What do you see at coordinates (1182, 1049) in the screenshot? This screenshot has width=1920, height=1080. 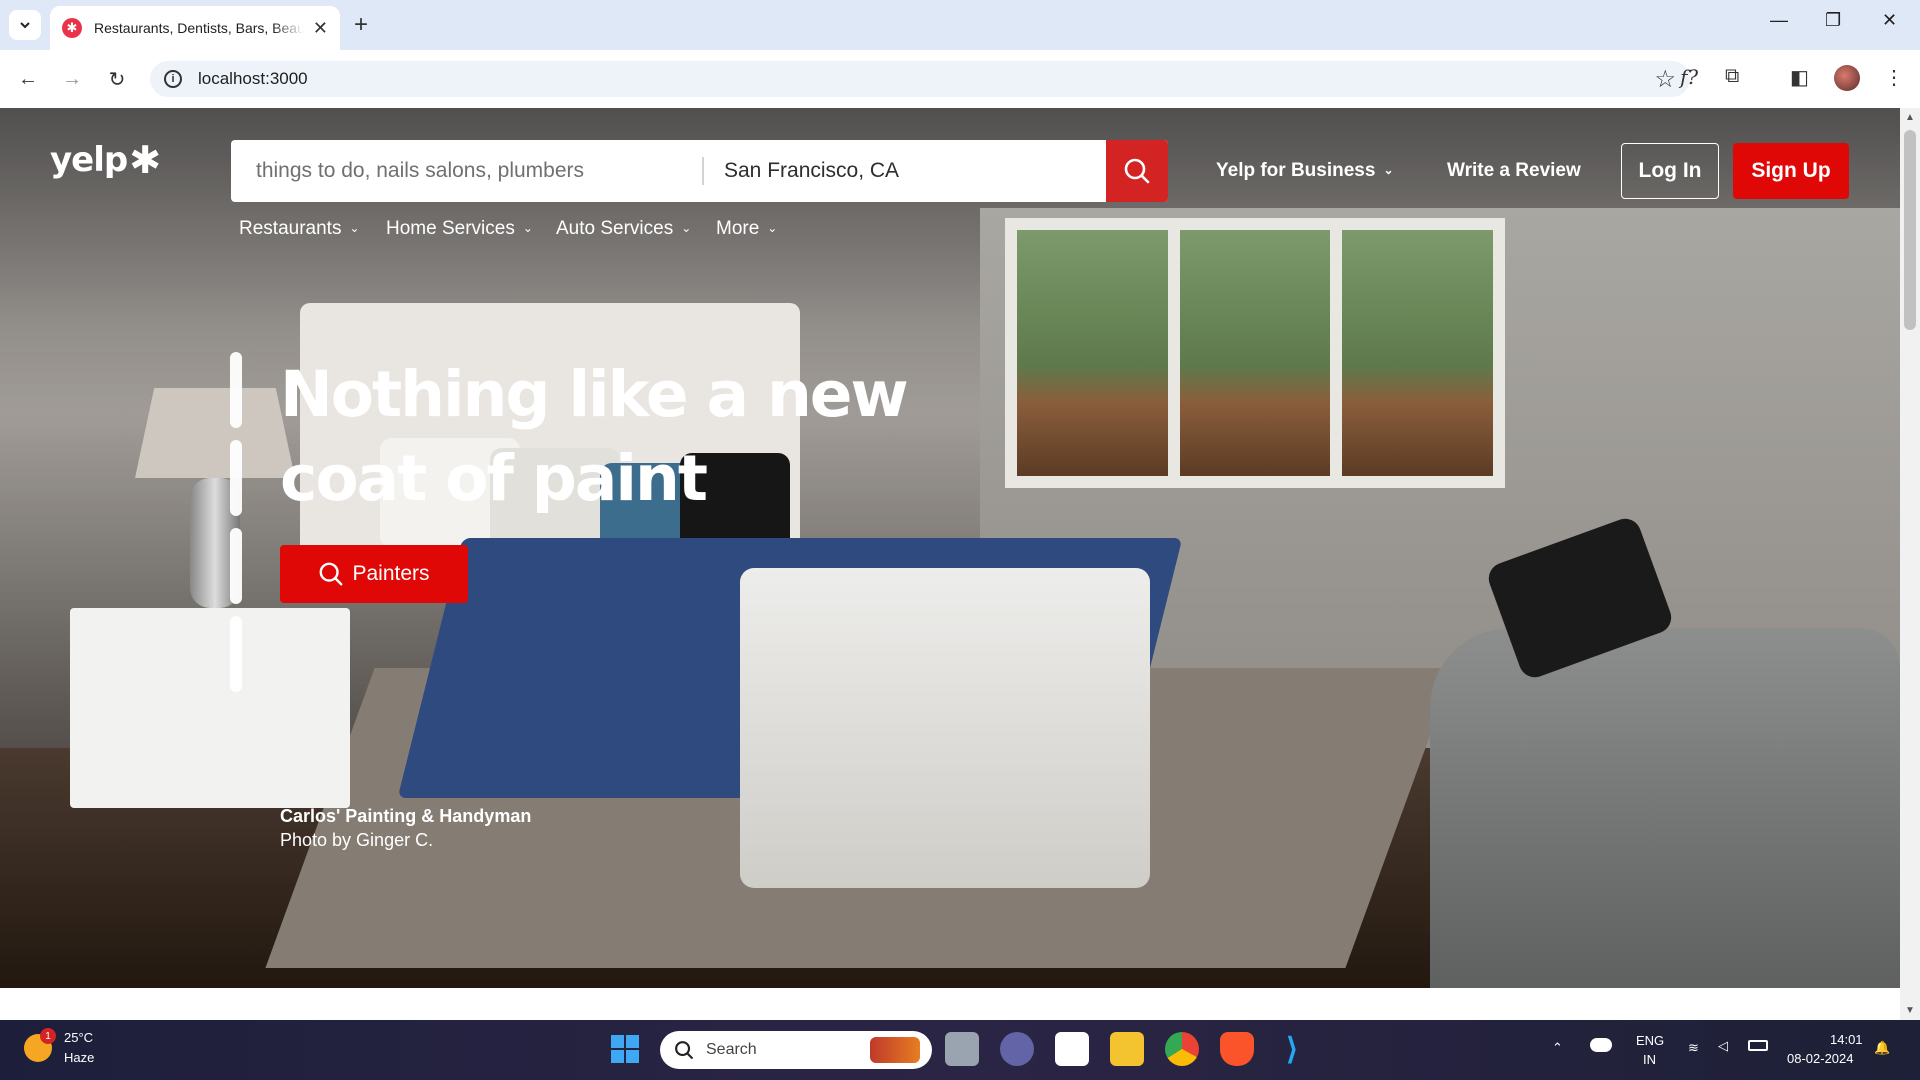 I see `chrome-icon` at bounding box center [1182, 1049].